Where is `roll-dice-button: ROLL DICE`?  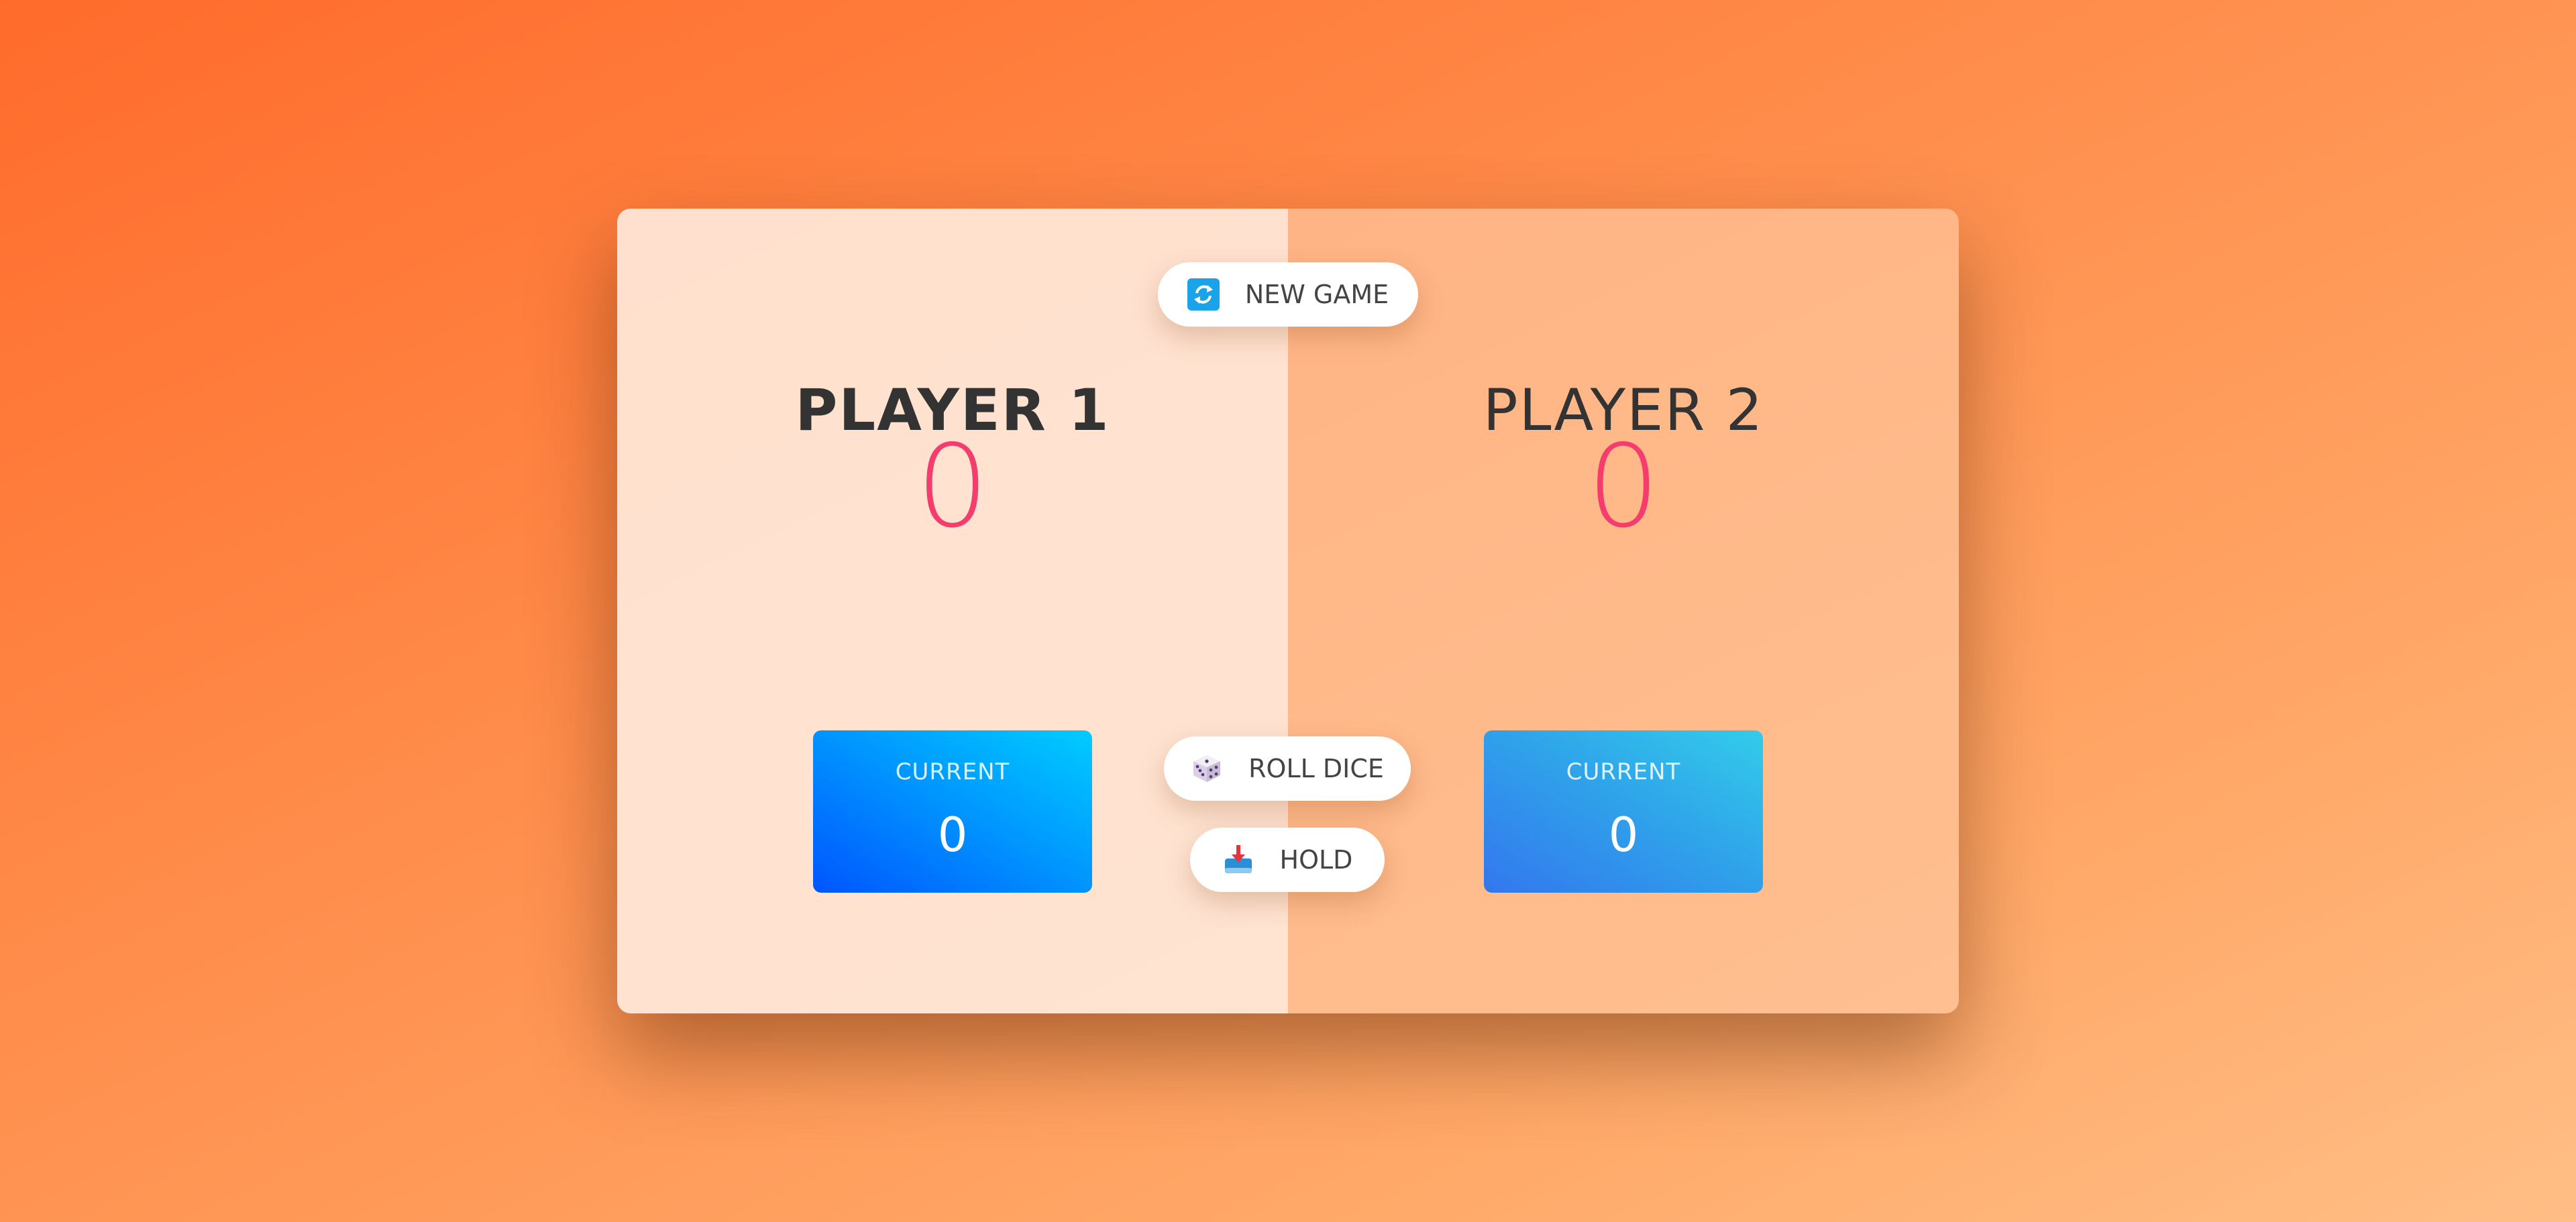
roll-dice-button: ROLL DICE is located at coordinates (1287, 769).